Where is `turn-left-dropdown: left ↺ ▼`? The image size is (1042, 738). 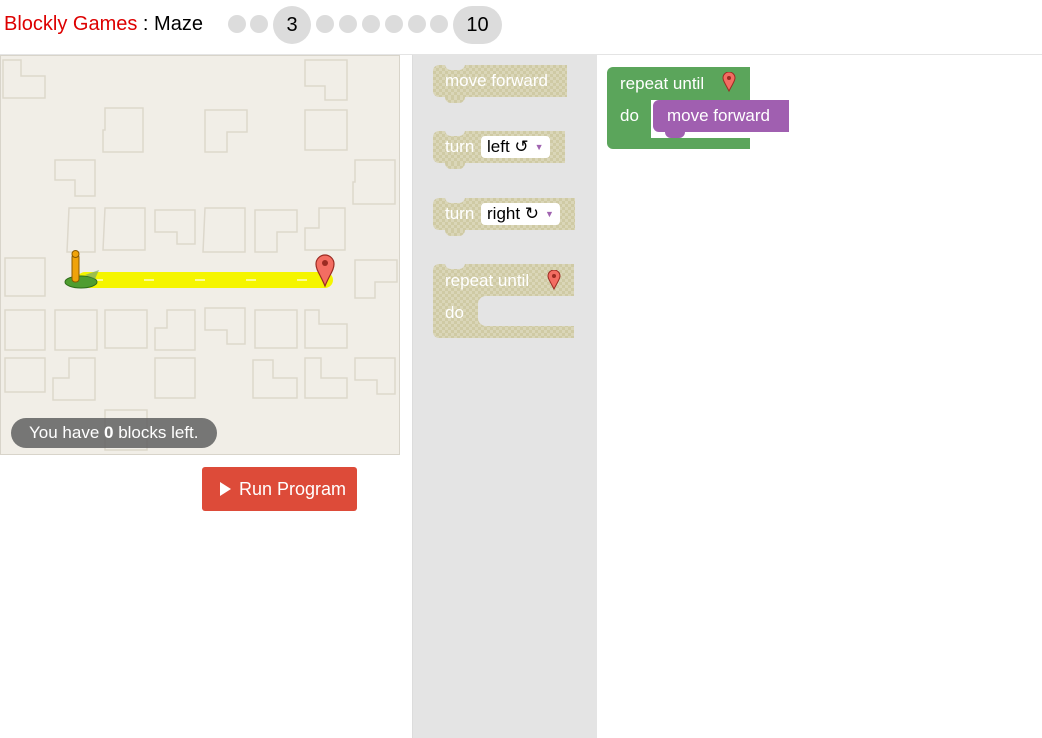
turn-left-dropdown: left ↺ ▼ is located at coordinates (515, 147).